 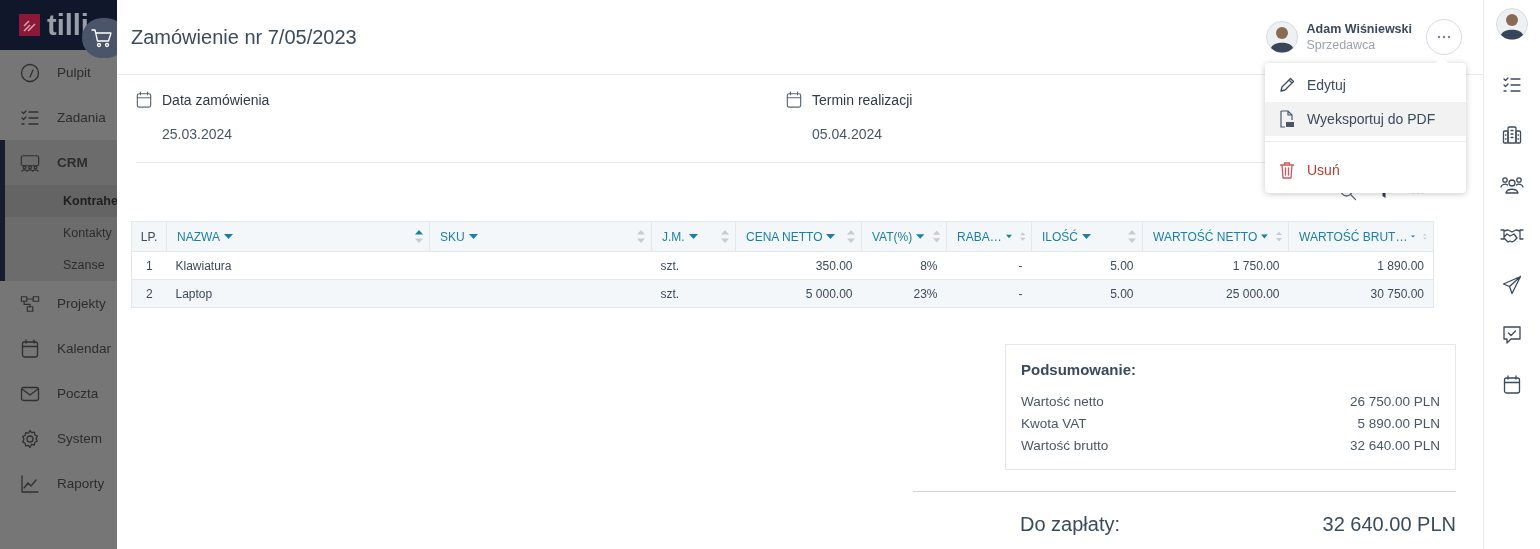 I want to click on user-role: Sprzedawca, so click(x=1341, y=45).